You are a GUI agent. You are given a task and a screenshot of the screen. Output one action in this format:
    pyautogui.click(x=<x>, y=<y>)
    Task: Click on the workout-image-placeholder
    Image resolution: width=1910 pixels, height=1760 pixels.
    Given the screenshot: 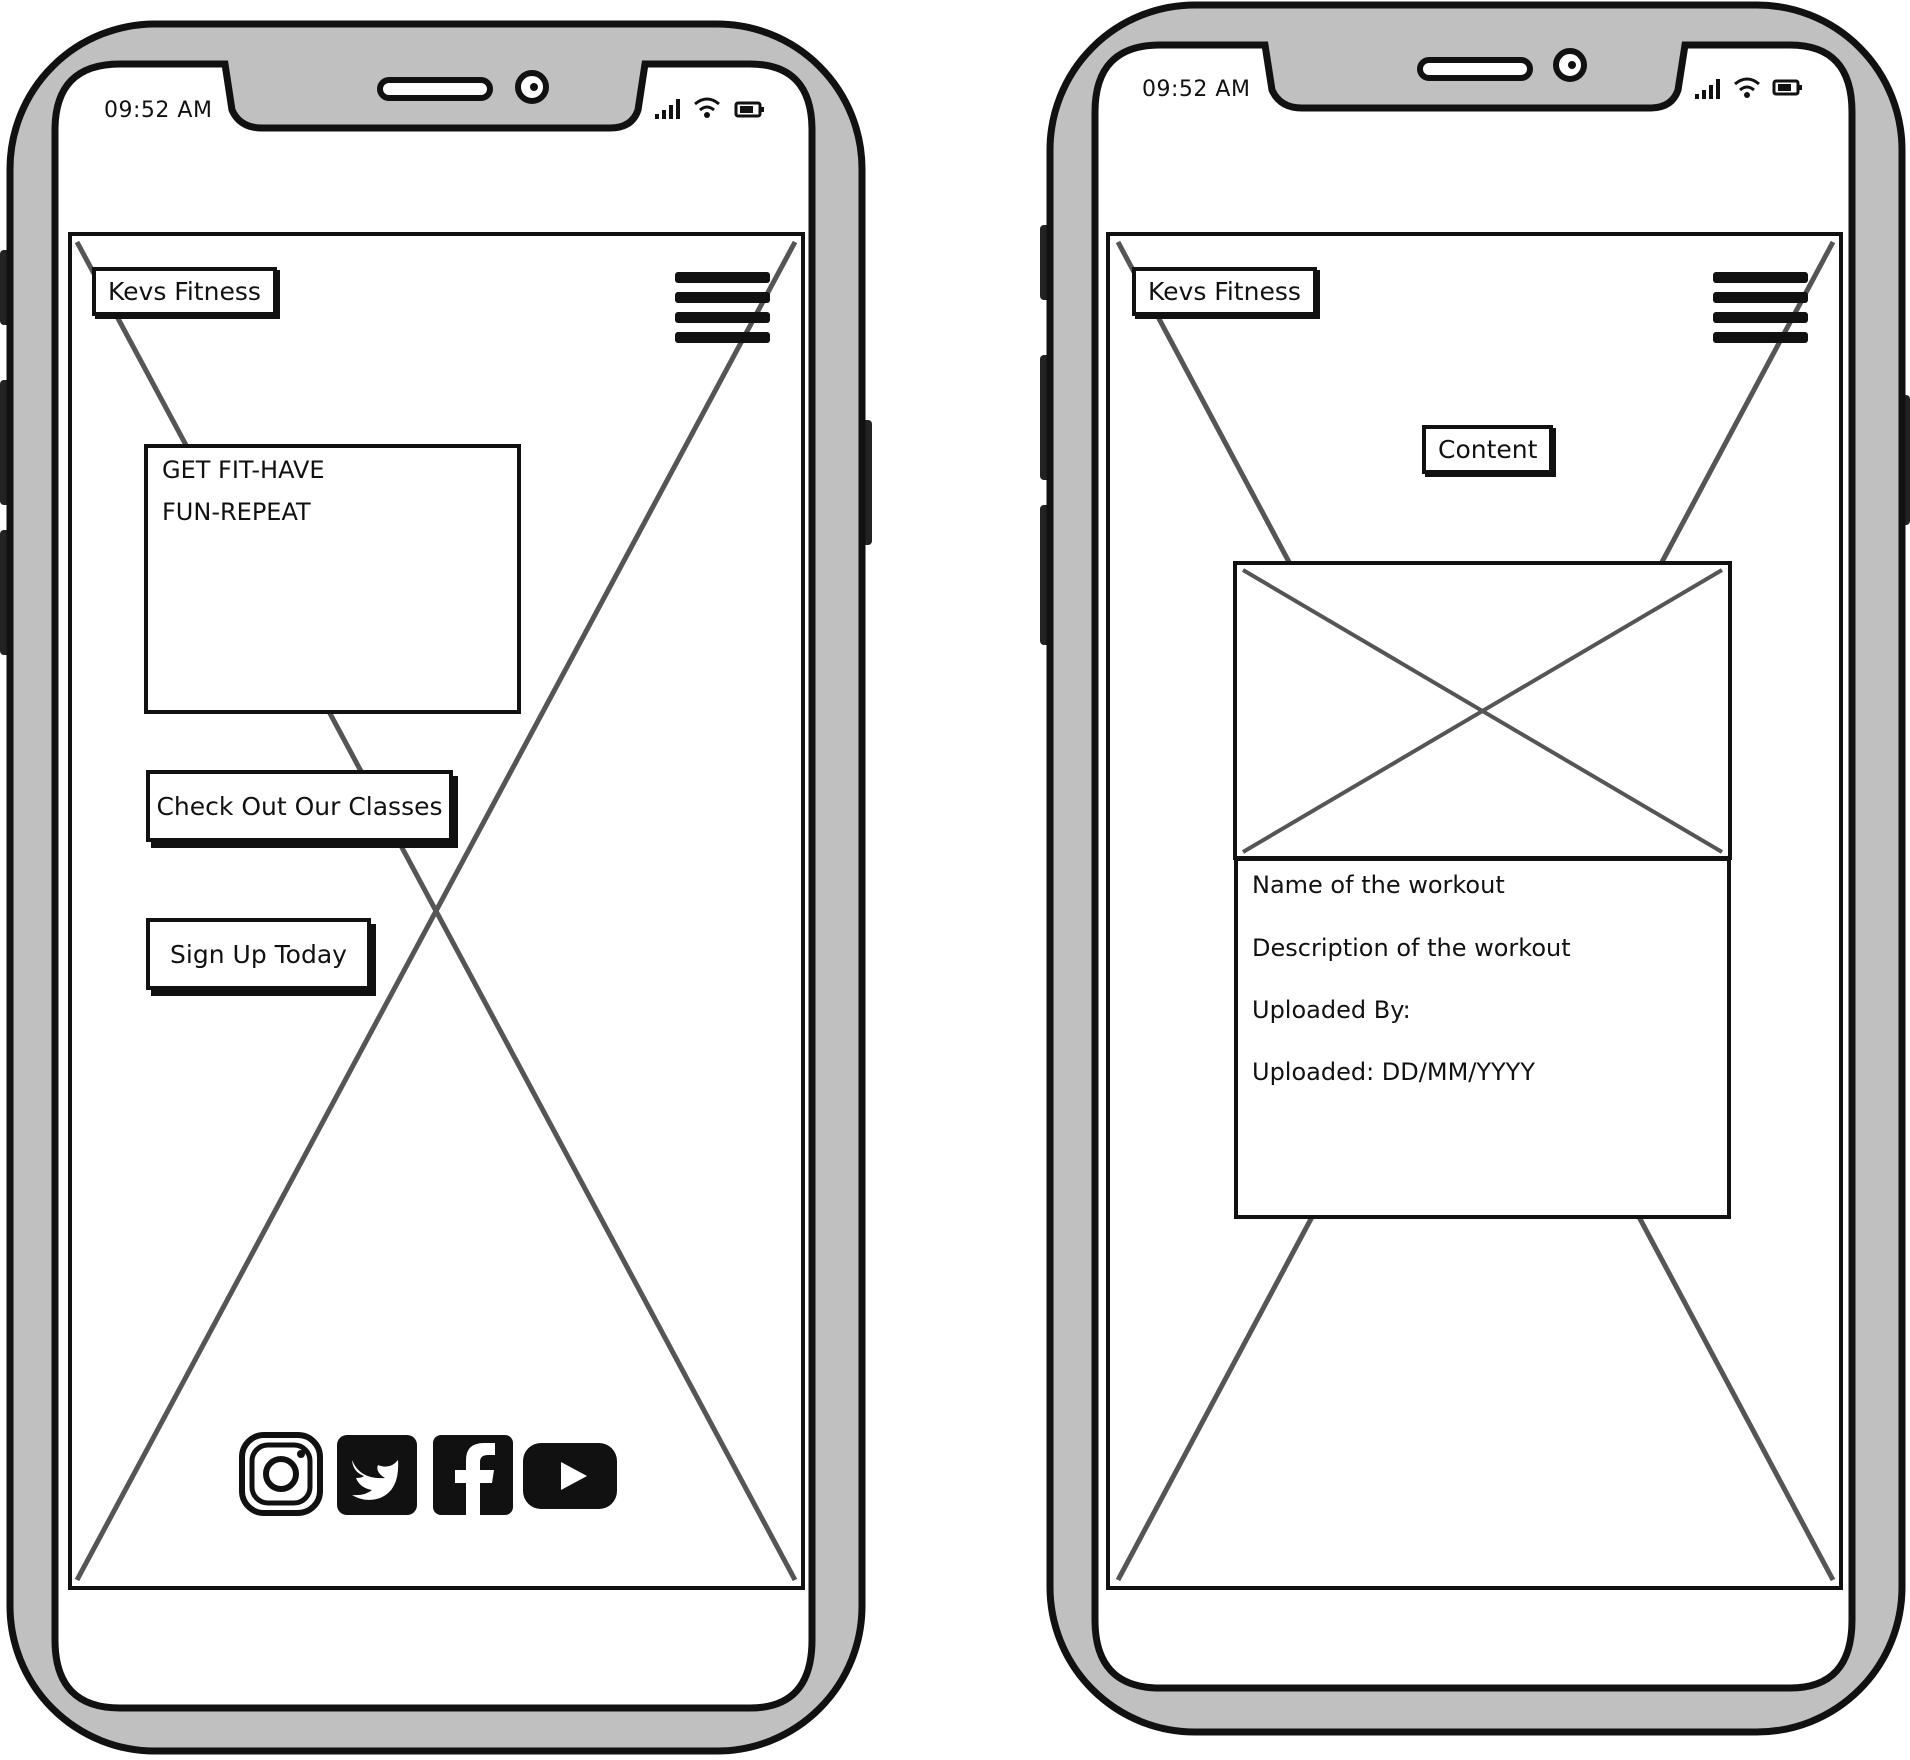 What is the action you would take?
    pyautogui.click(x=1482, y=710)
    